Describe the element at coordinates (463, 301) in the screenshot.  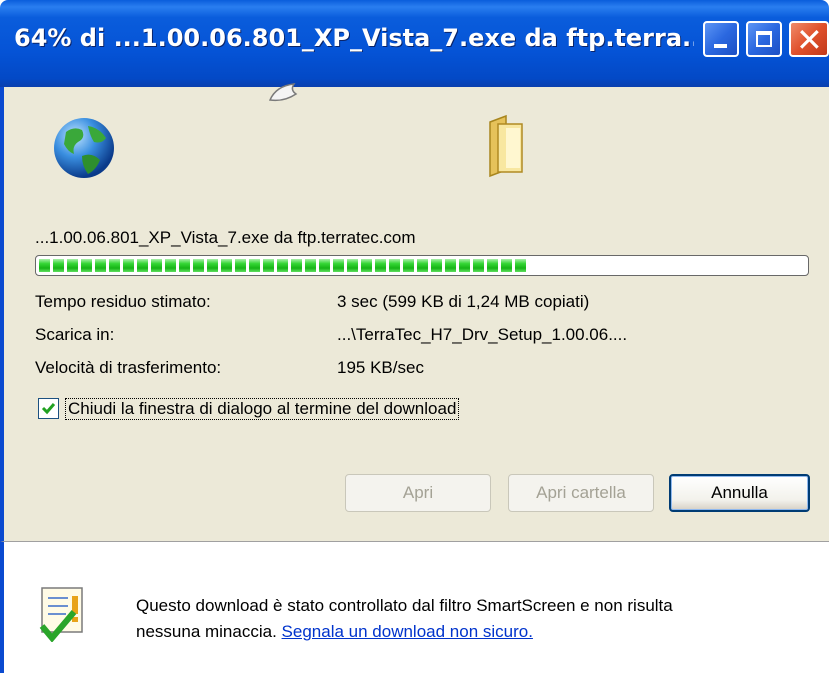
I see `time-remaining-value: 3 sec (599 KB di 1,24 MB copiati)` at that location.